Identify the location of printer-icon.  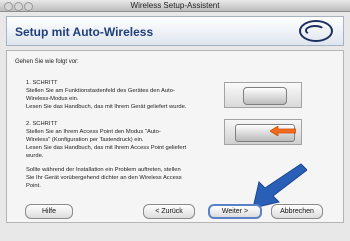
(265, 96).